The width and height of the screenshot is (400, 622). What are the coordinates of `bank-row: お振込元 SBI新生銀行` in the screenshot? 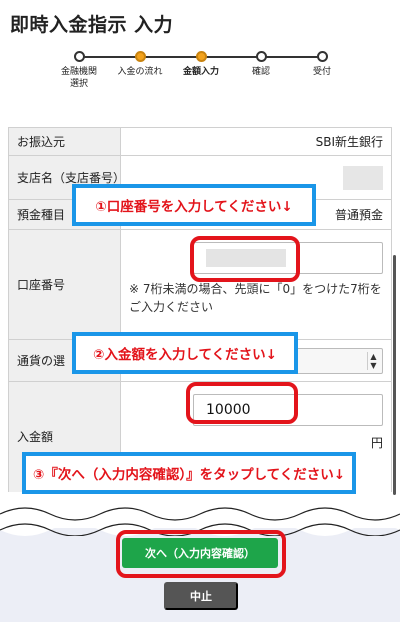 It's located at (200, 142).